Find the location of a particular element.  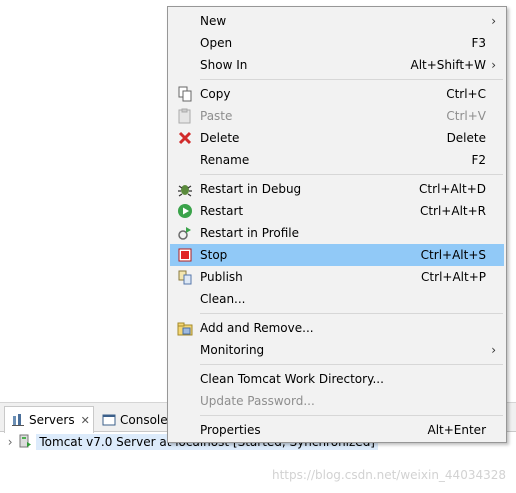

delete-icon is located at coordinates (185, 138).